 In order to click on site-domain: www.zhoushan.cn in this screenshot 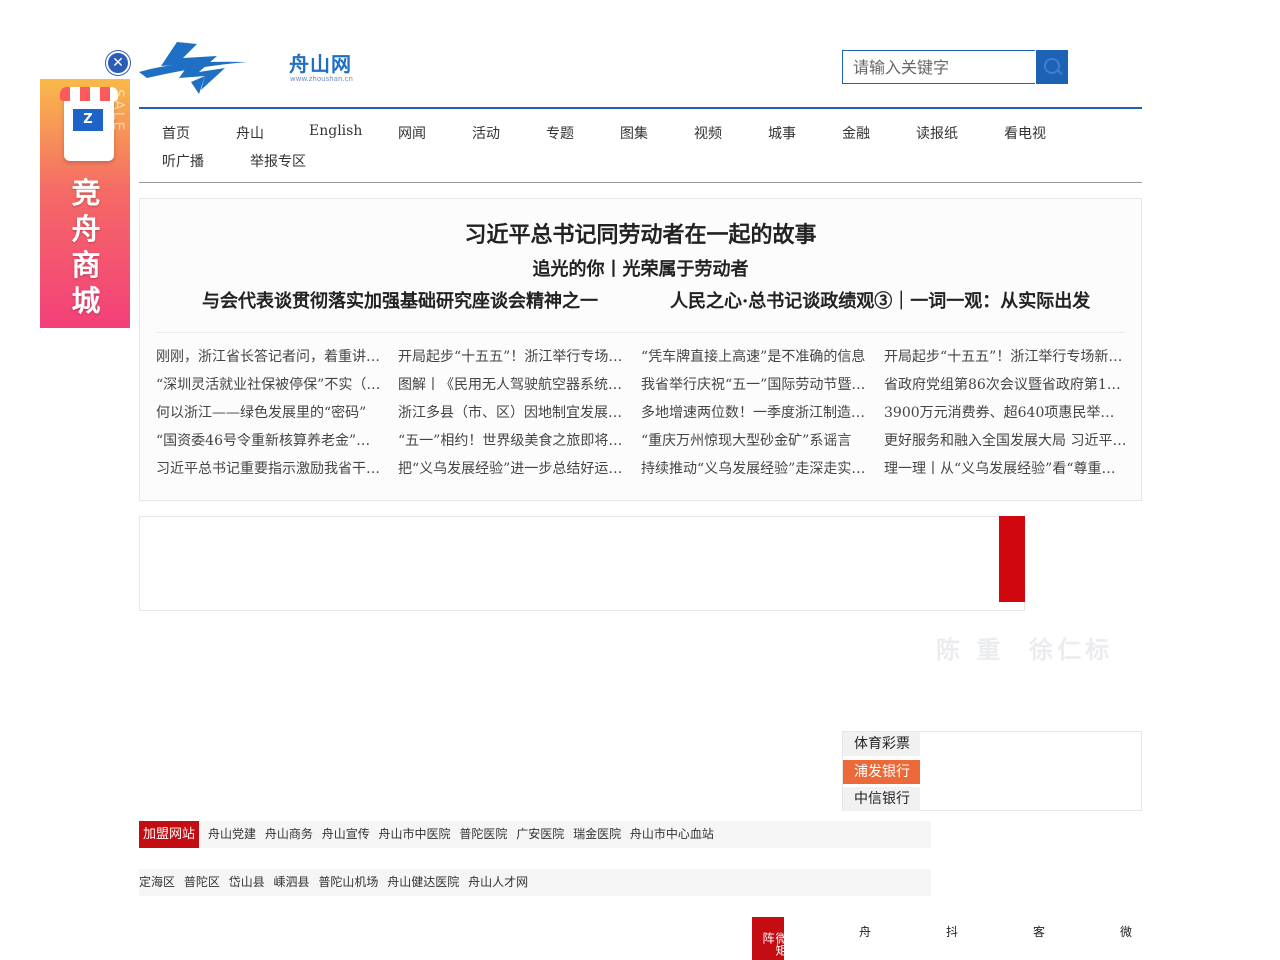, I will do `click(321, 79)`.